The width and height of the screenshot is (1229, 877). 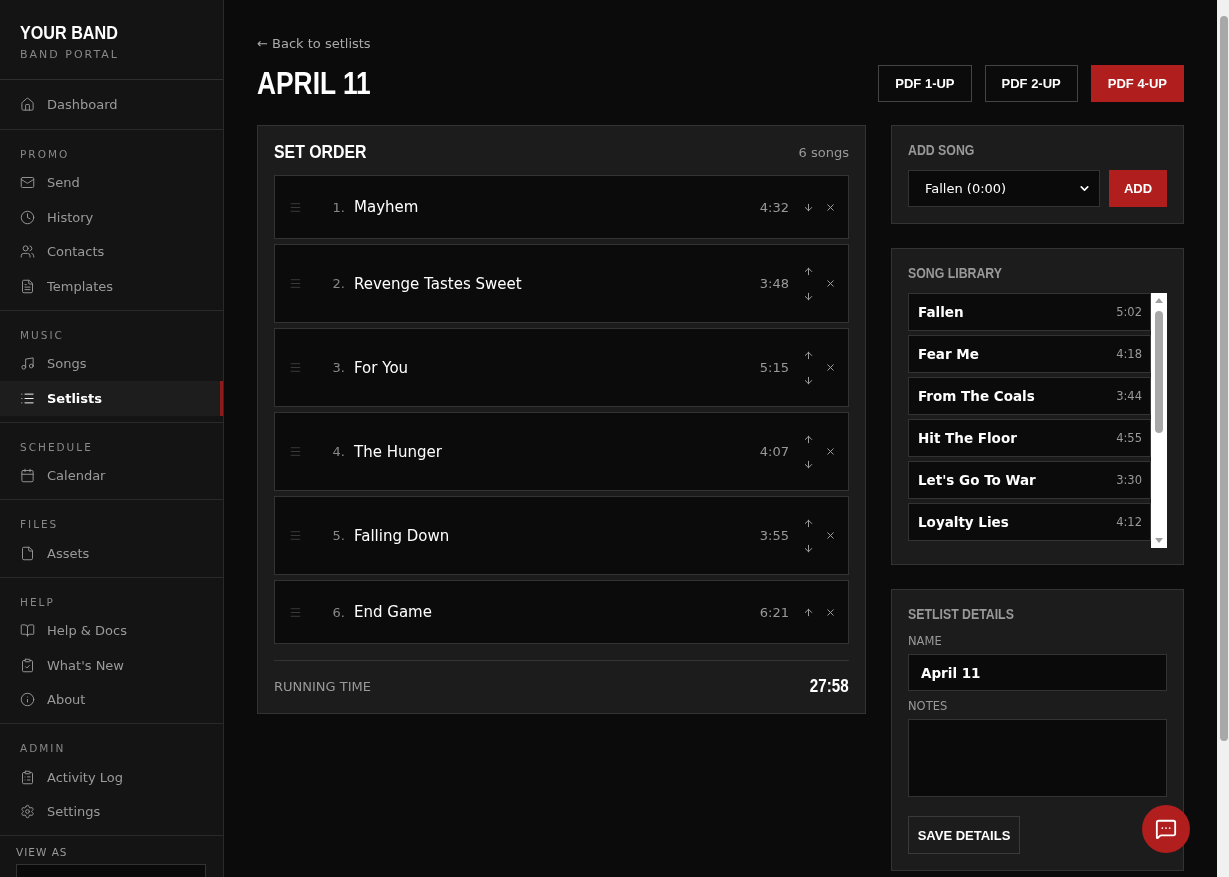 What do you see at coordinates (111, 553) in the screenshot?
I see `nav-item: Assets` at bounding box center [111, 553].